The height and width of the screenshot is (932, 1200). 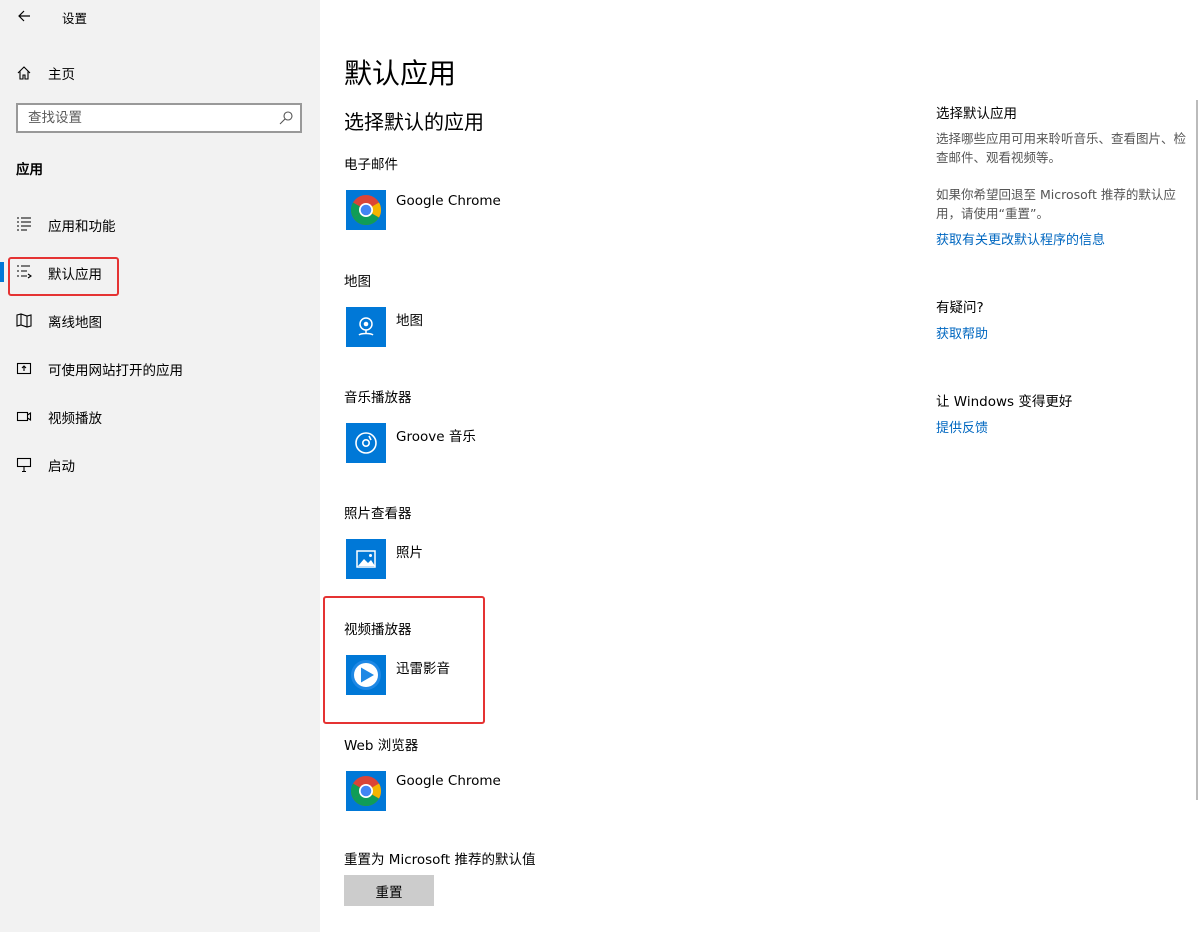 I want to click on home-label: 主页, so click(x=61, y=75).